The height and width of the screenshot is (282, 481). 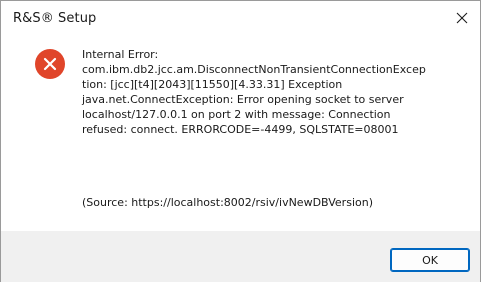 What do you see at coordinates (55, 18) in the screenshot?
I see `window-title: R&S® Setup` at bounding box center [55, 18].